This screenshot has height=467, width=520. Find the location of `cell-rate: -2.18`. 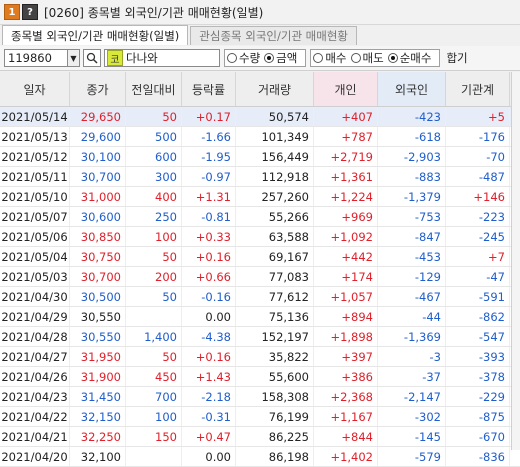

cell-rate: -2.18 is located at coordinates (209, 396).